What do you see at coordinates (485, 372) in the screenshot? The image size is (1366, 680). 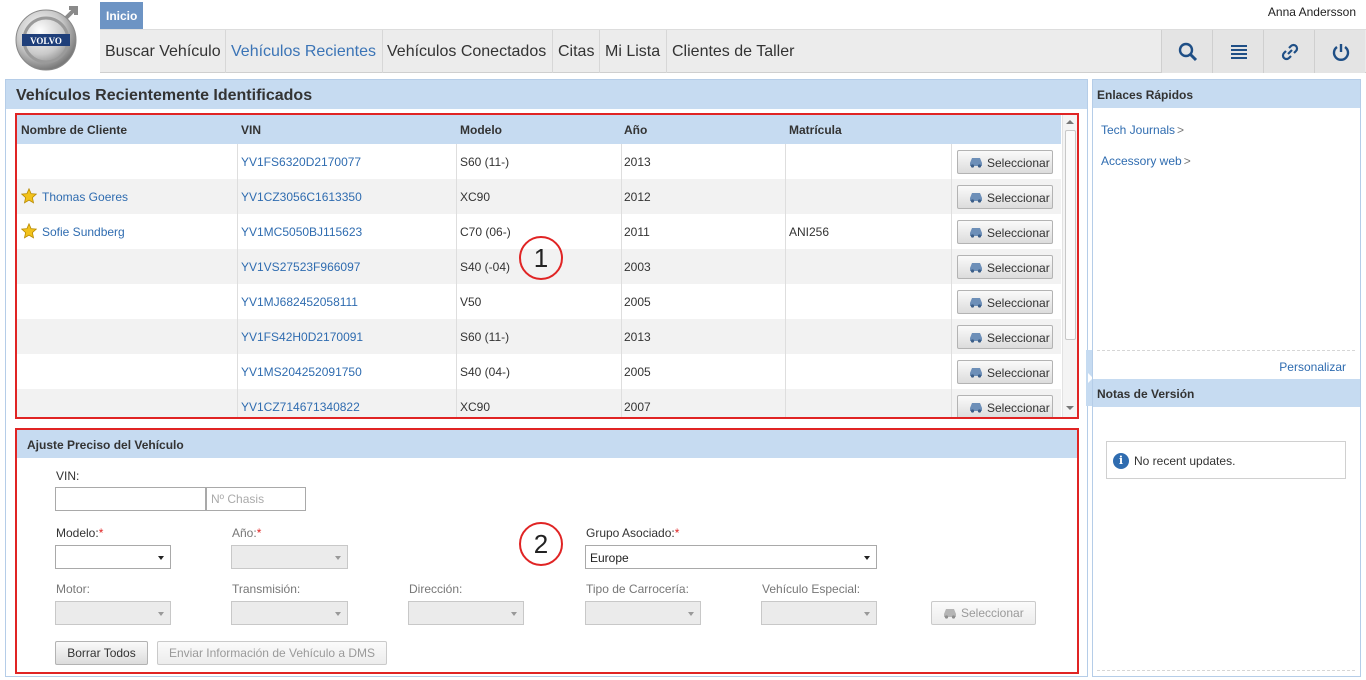 I see `model-cell: S40 (04-)` at bounding box center [485, 372].